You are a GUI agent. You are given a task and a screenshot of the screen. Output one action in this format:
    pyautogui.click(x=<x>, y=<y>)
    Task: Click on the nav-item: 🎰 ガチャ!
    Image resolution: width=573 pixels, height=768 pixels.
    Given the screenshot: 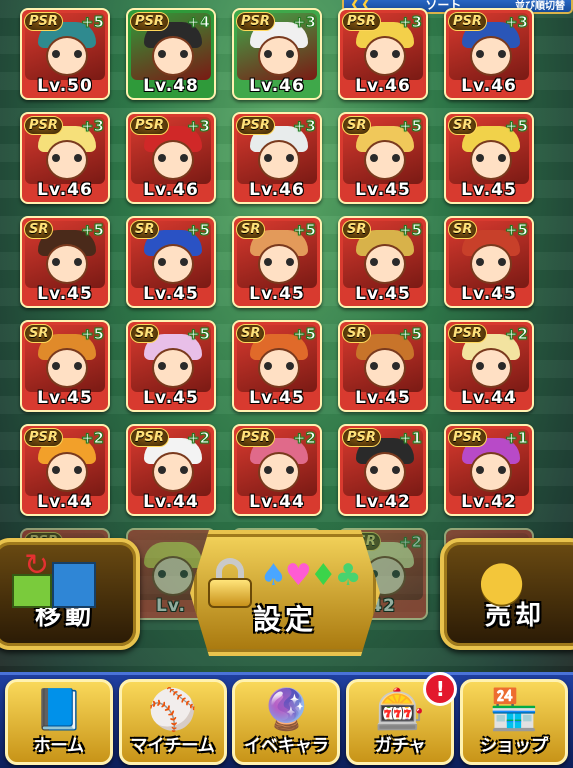 What is the action you would take?
    pyautogui.click(x=402, y=718)
    